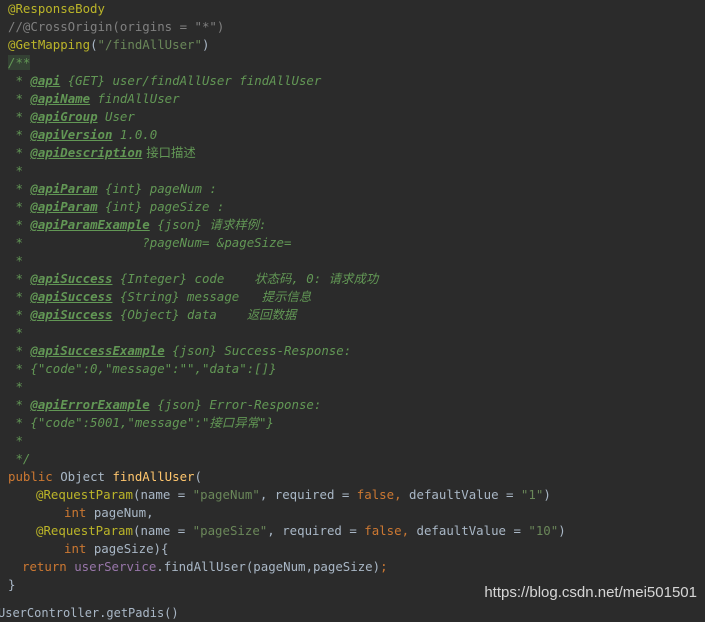 Image resolution: width=705 pixels, height=622 pixels. I want to click on doc-comment-open: /**, so click(19, 62).